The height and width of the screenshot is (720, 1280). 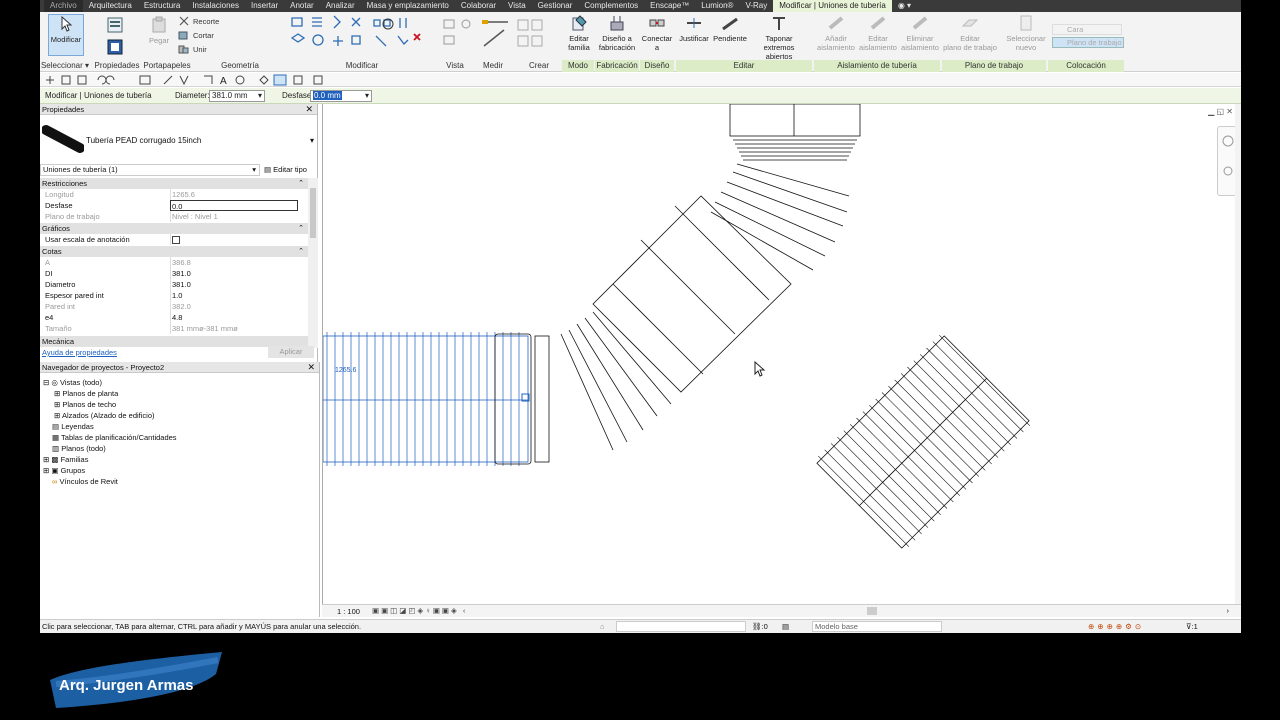 I want to click on properties-help-link: Ayuda de propiedades, so click(x=79, y=352).